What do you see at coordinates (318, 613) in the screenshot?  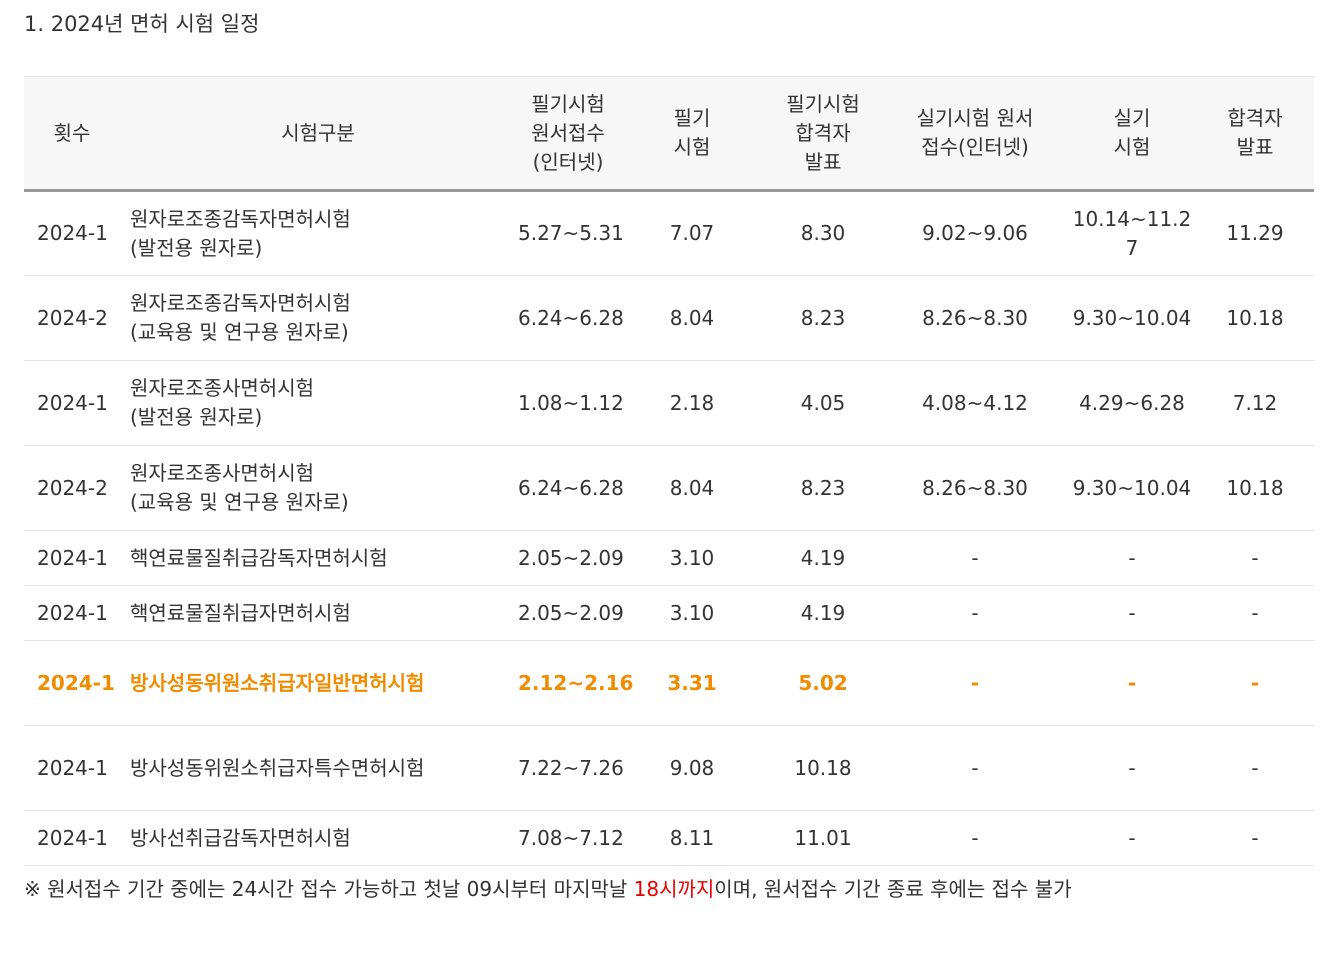 I see `cell-exam-type: 핵연료물질취급자면허시험` at bounding box center [318, 613].